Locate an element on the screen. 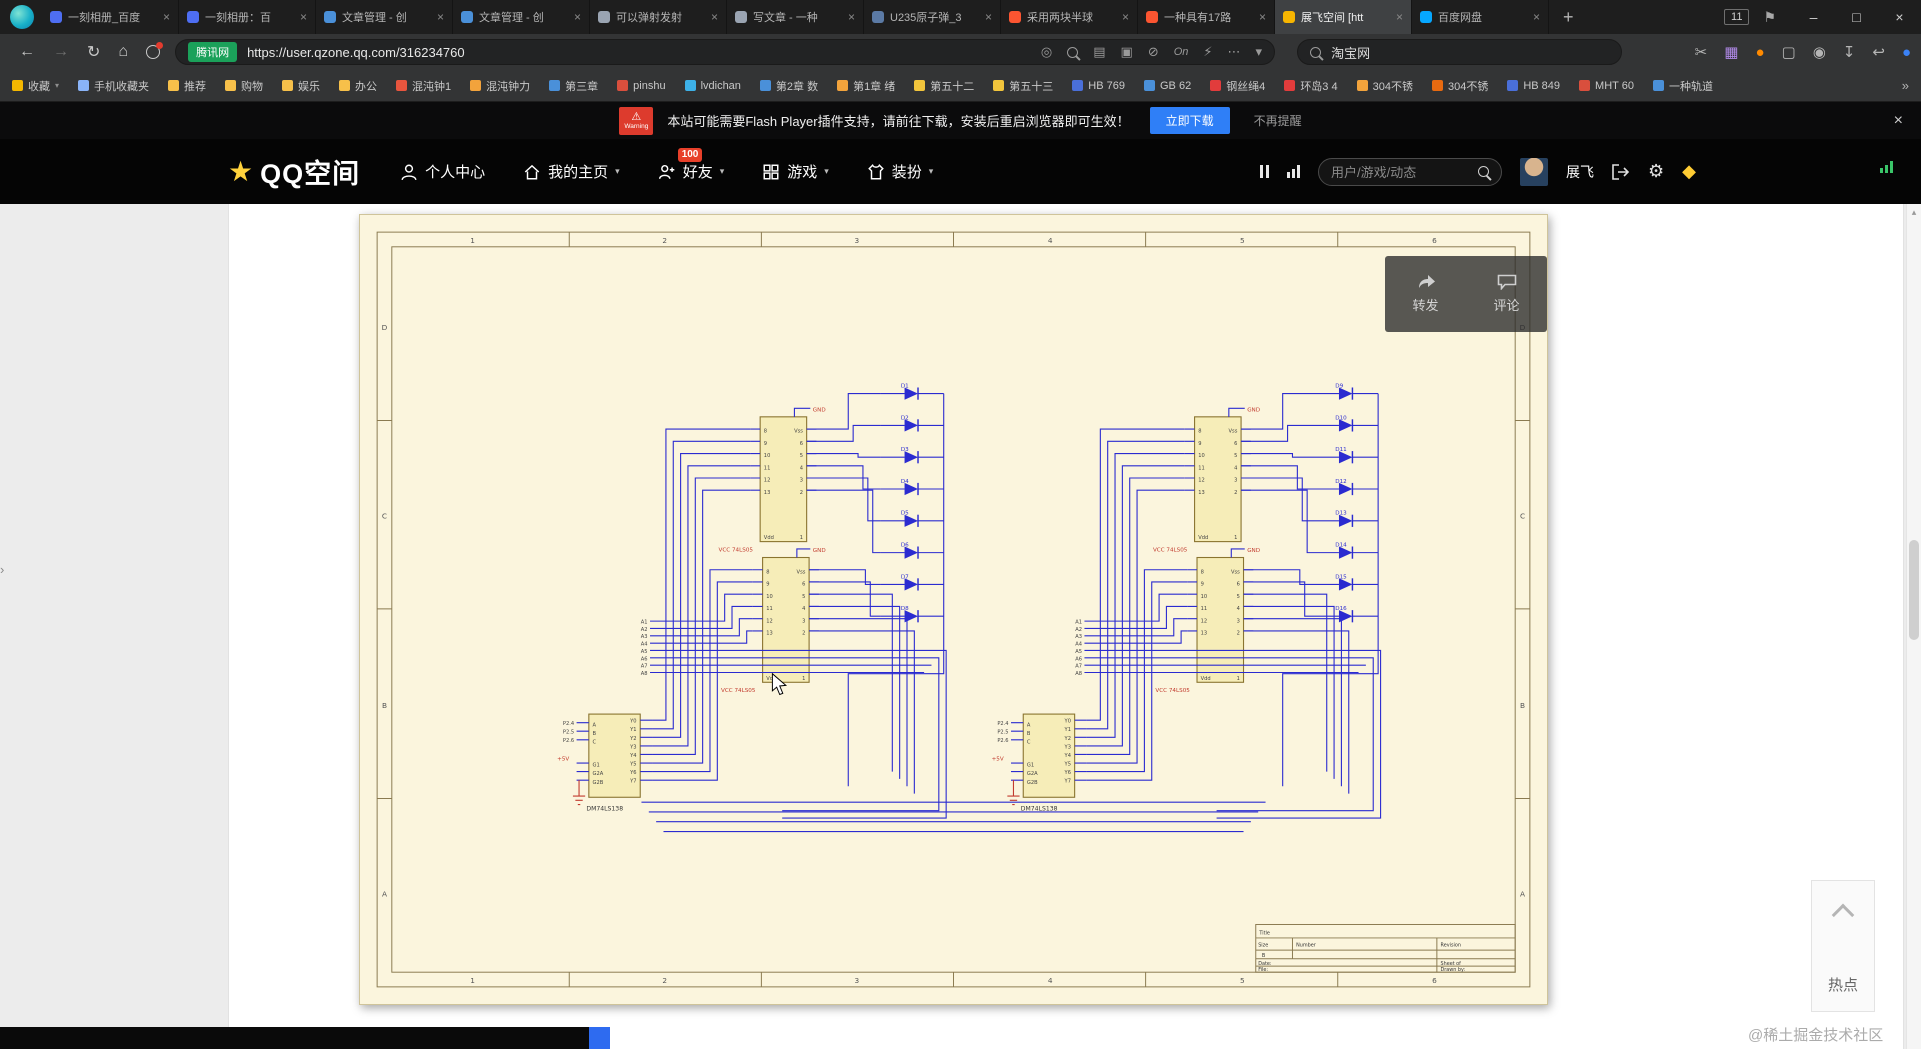  new-tab-button: + is located at coordinates (1568, 17).